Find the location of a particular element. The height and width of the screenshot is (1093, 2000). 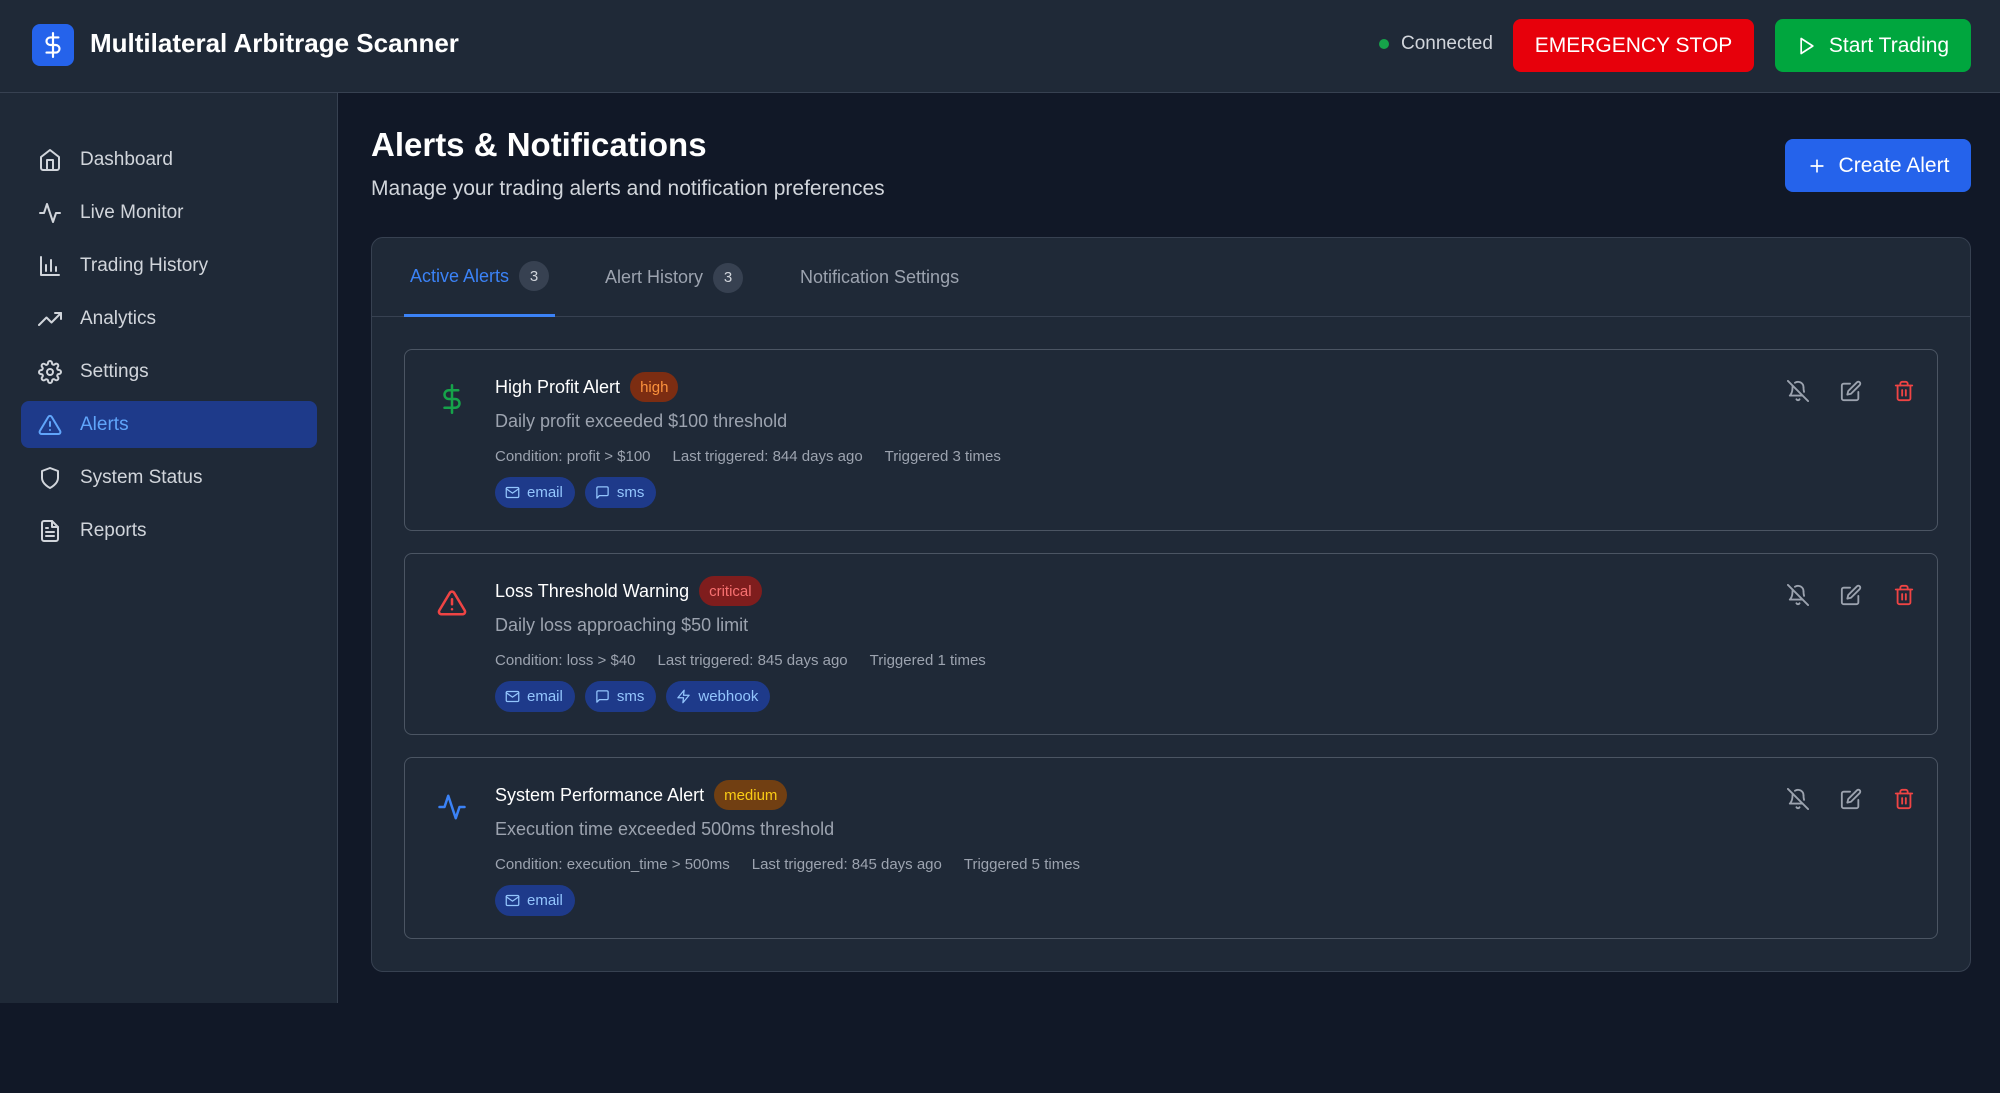

tab-notification-settings: Notification Settings is located at coordinates (879, 277).